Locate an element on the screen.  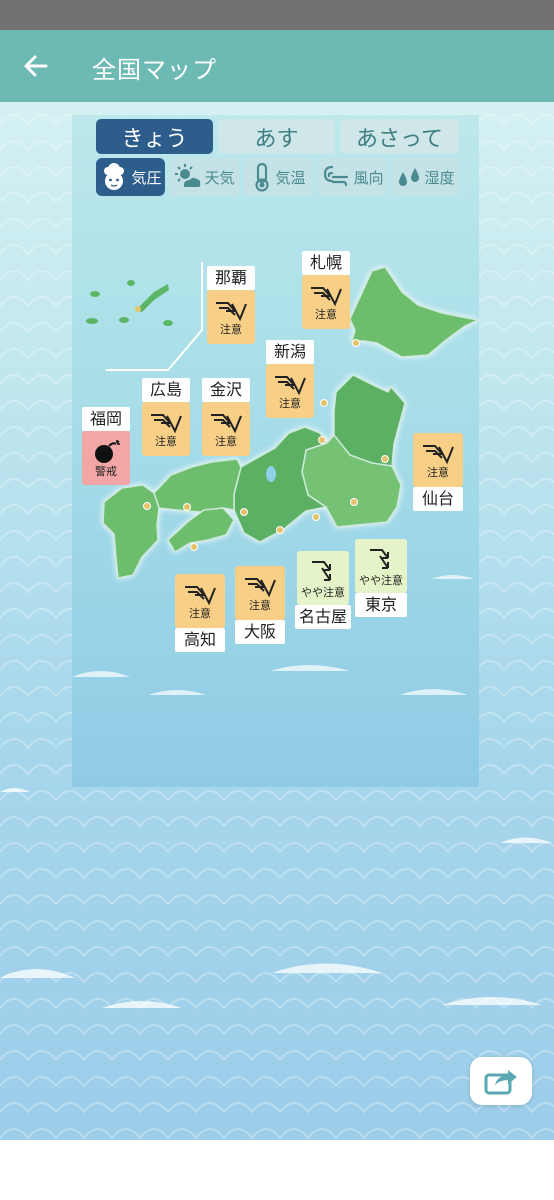
tab-day-after-tomorrow: あさって is located at coordinates (399, 136).